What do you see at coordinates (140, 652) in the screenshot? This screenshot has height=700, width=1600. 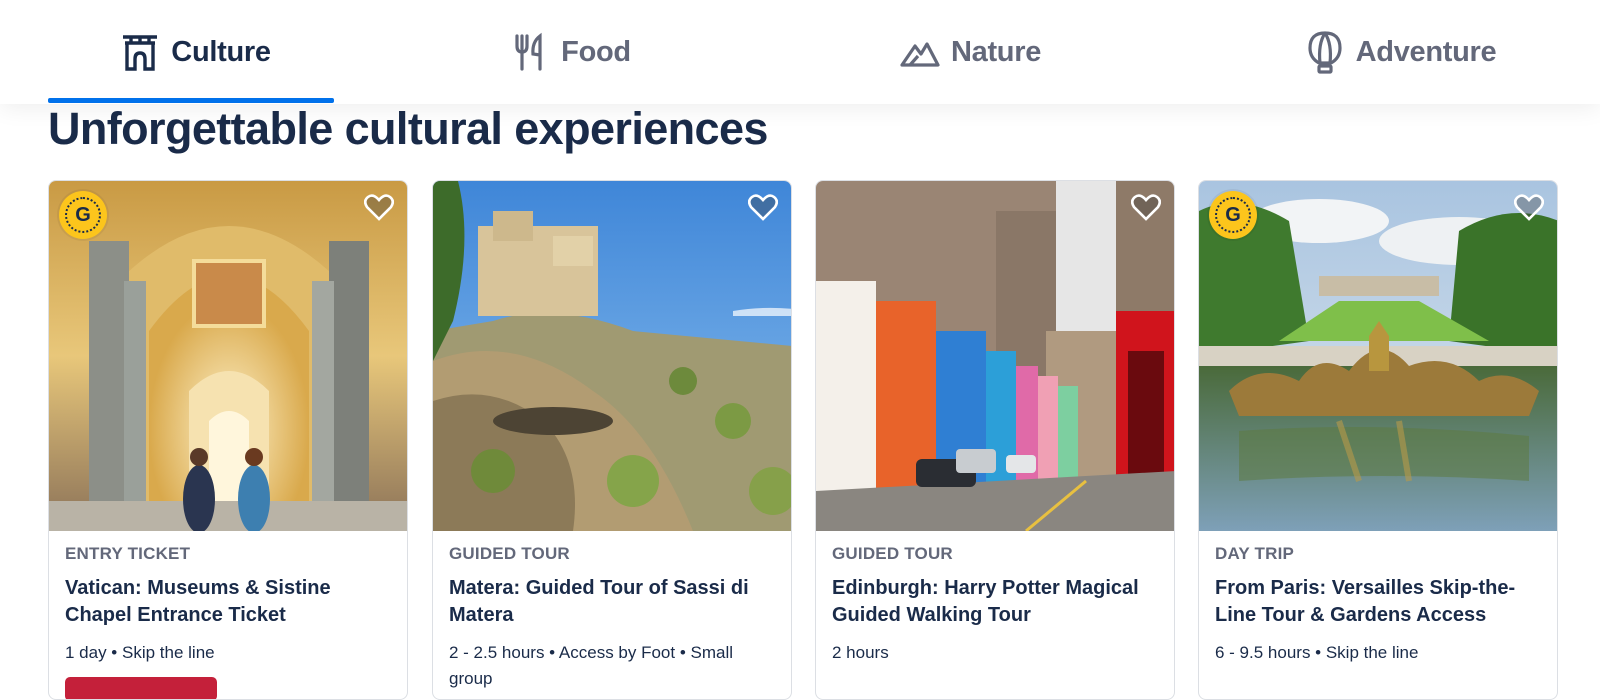 I see `activity-details: 1 day • Skip the line` at bounding box center [140, 652].